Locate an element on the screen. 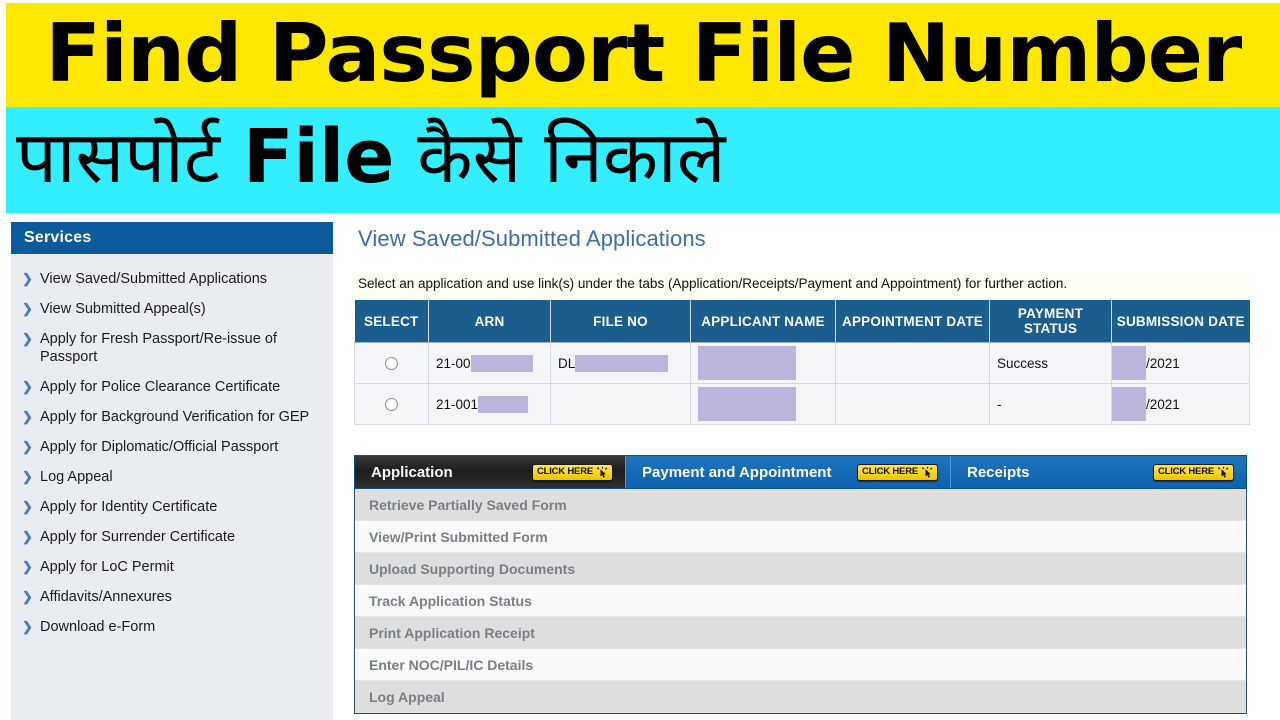  panel-link-label: Track Application Status is located at coordinates (450, 600).